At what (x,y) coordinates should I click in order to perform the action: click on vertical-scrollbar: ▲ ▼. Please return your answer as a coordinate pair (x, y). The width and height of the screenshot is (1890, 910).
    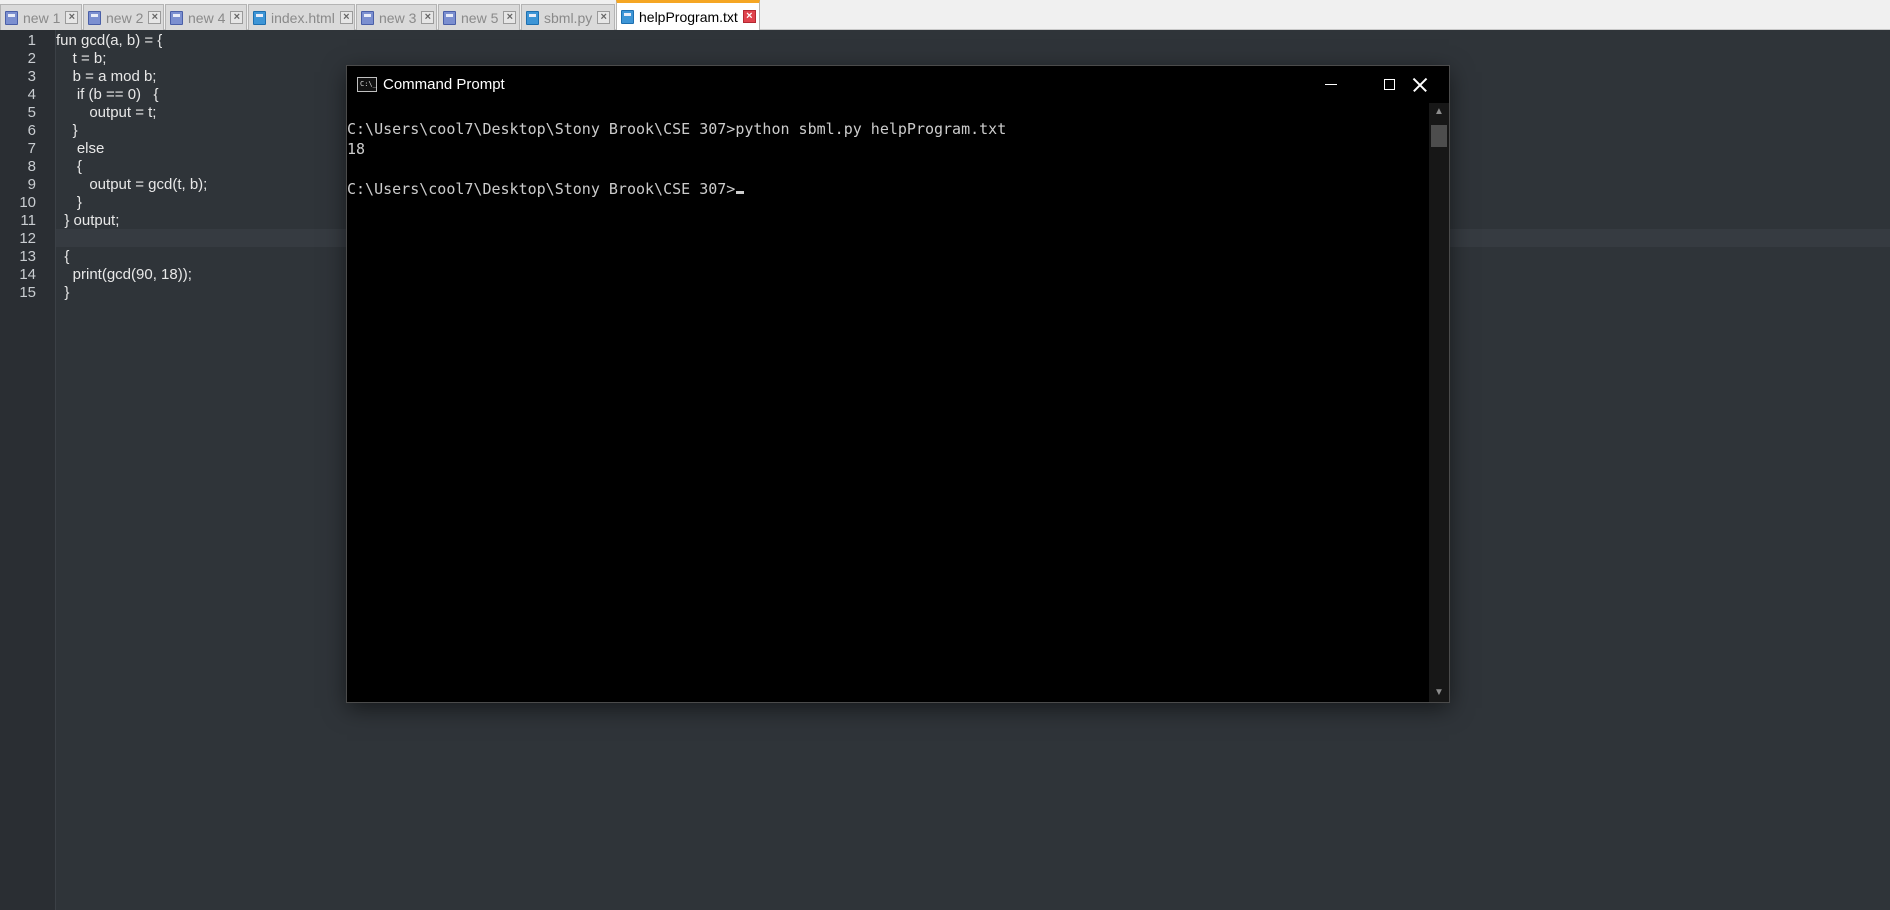
    Looking at the image, I should click on (1439, 402).